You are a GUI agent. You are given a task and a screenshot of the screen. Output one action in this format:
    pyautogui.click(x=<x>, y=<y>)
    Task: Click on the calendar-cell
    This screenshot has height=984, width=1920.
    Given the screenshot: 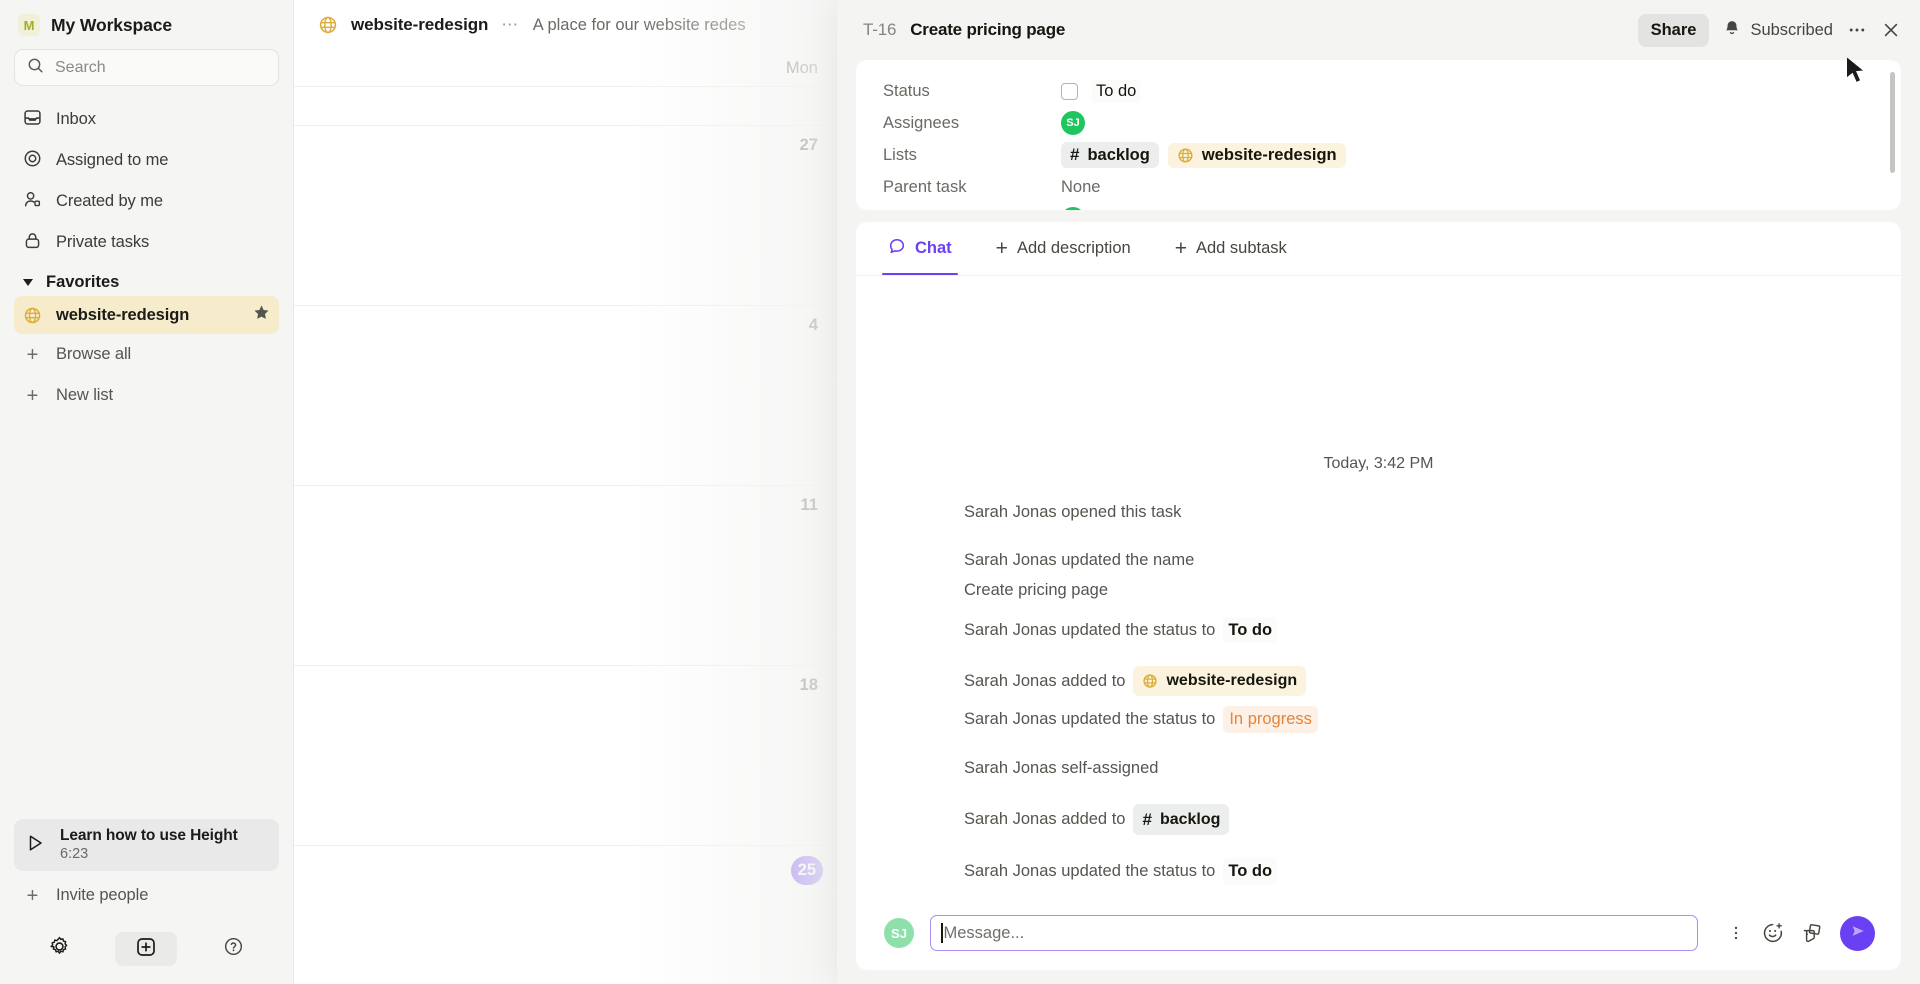 What is the action you would take?
    pyautogui.click(x=565, y=106)
    